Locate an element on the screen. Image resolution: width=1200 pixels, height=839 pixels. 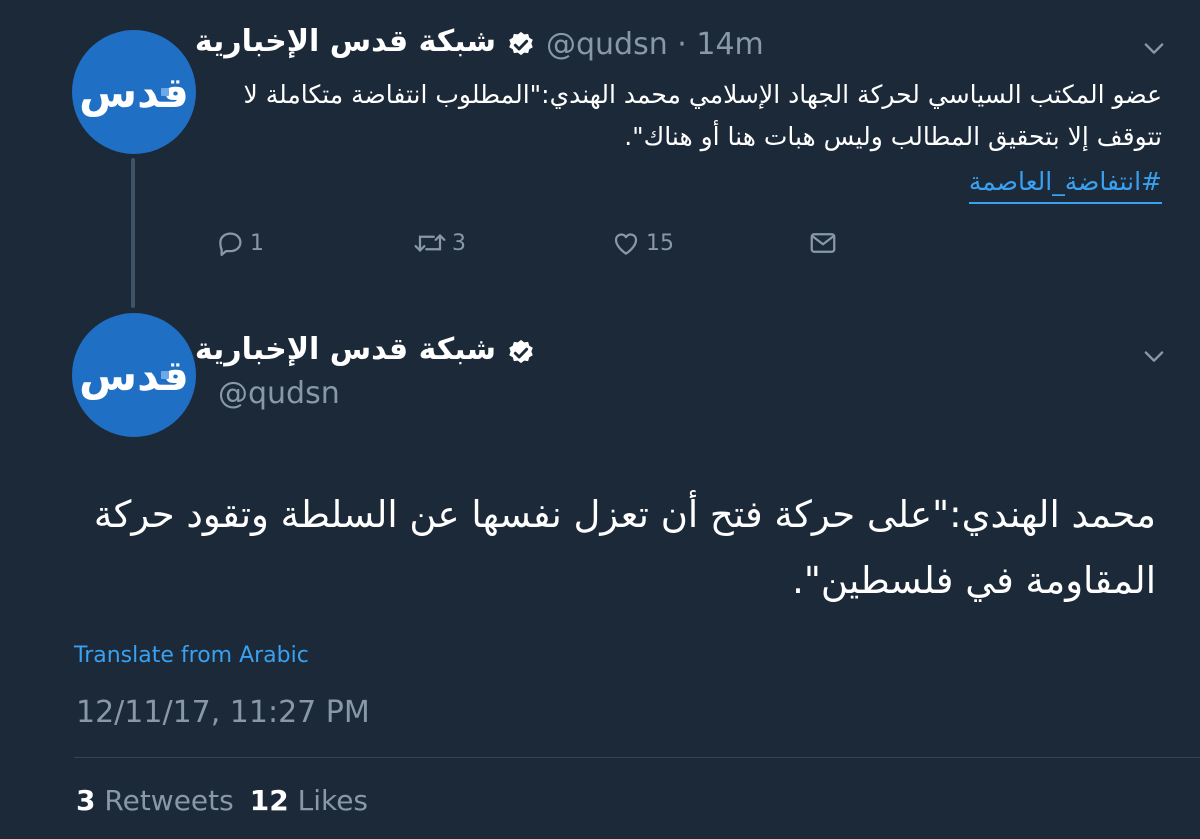
reply-button: 1 is located at coordinates (240, 243).